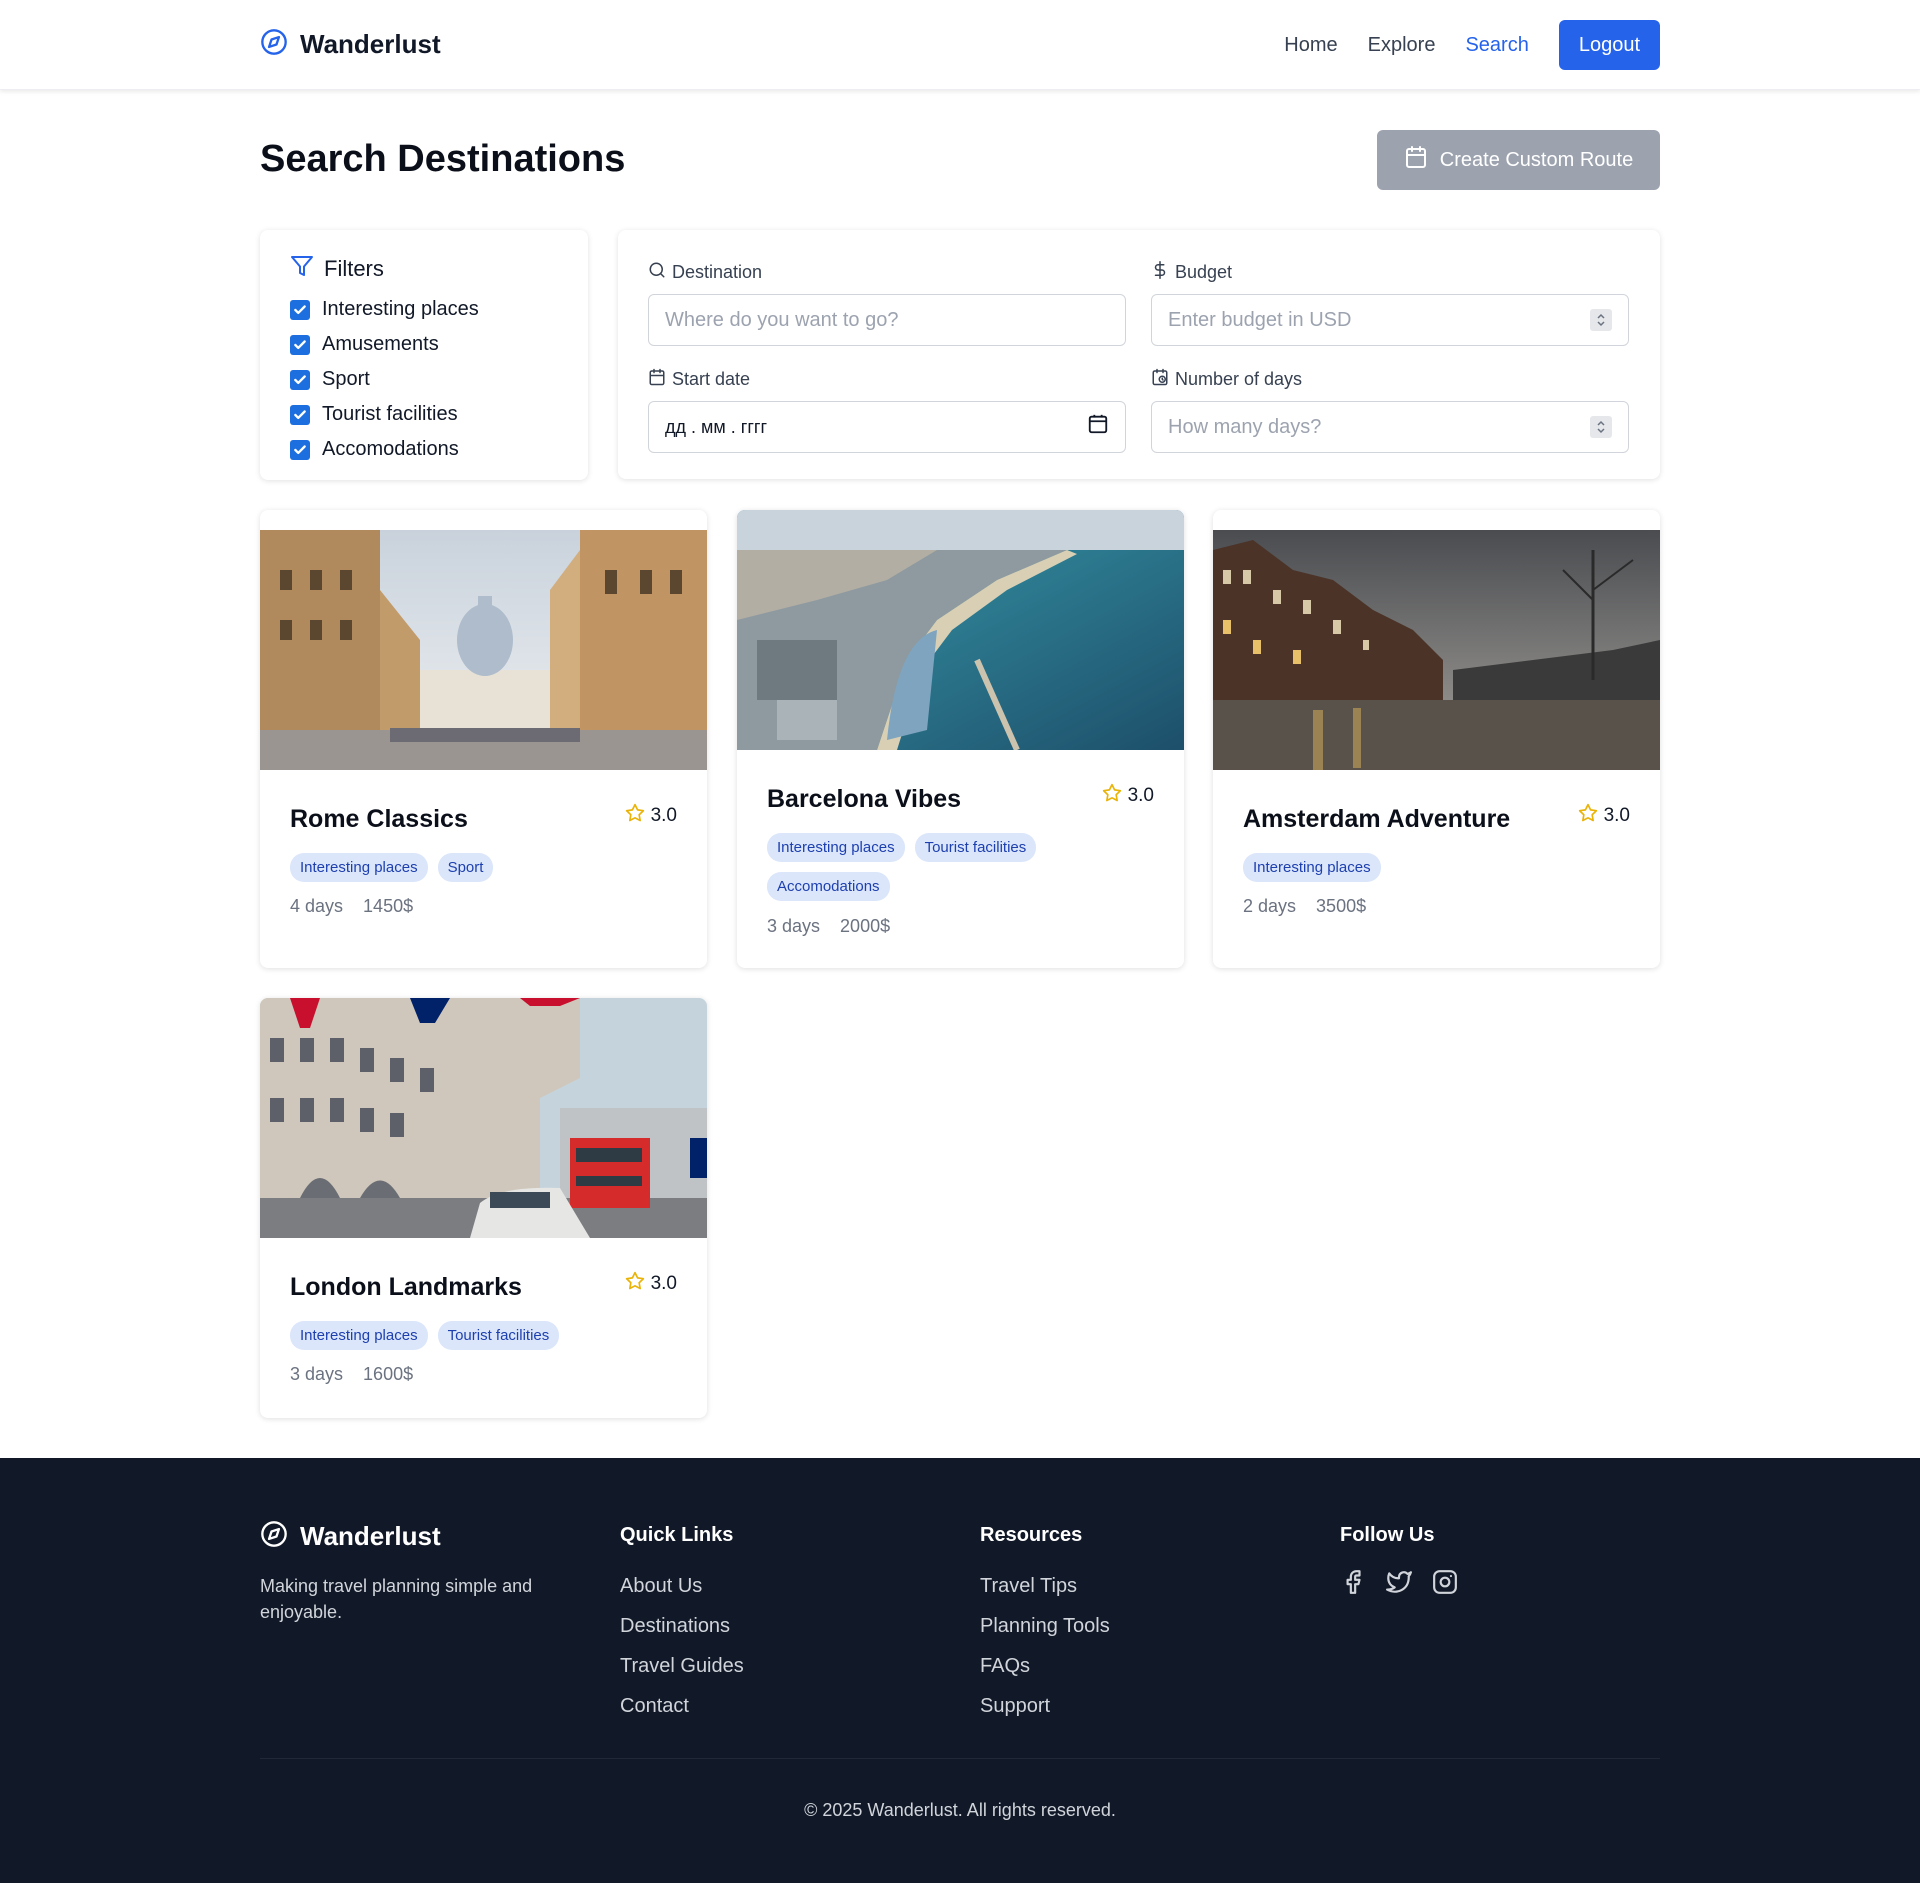 The image size is (1920, 1883). I want to click on barcelona-photo, so click(960, 630).